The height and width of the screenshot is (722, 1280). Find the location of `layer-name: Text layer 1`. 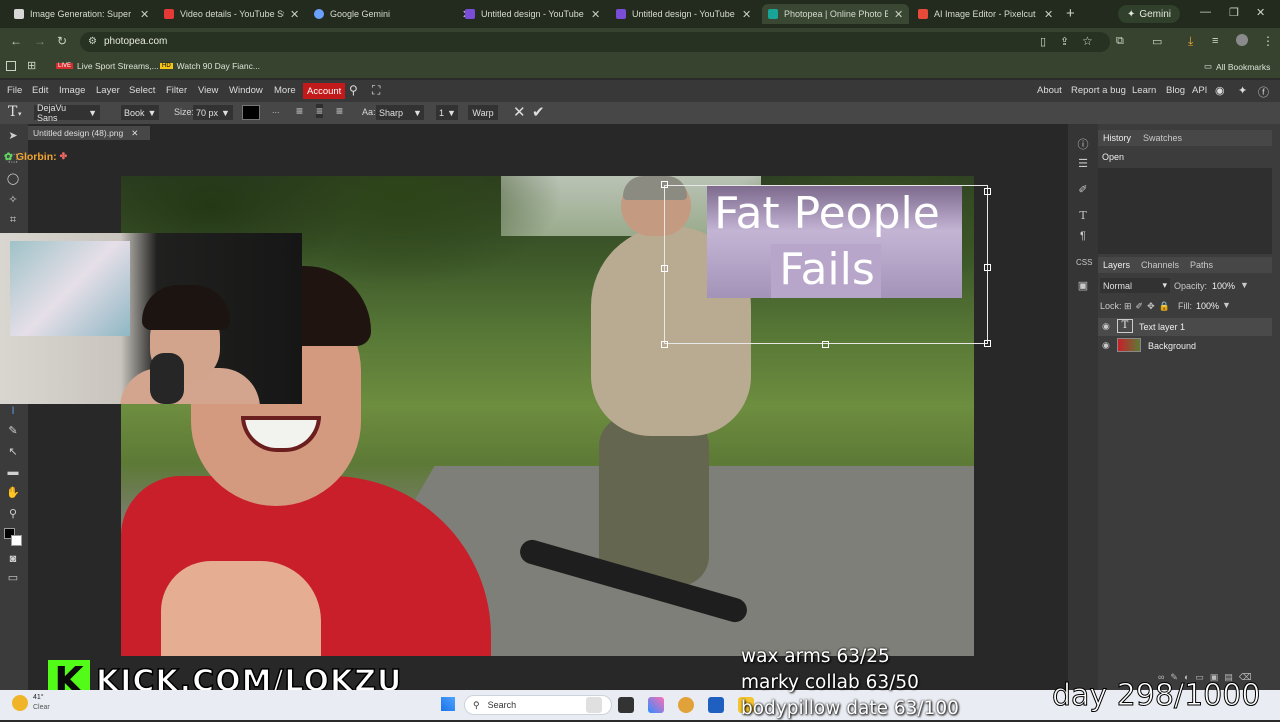

layer-name: Text layer 1 is located at coordinates (1162, 327).